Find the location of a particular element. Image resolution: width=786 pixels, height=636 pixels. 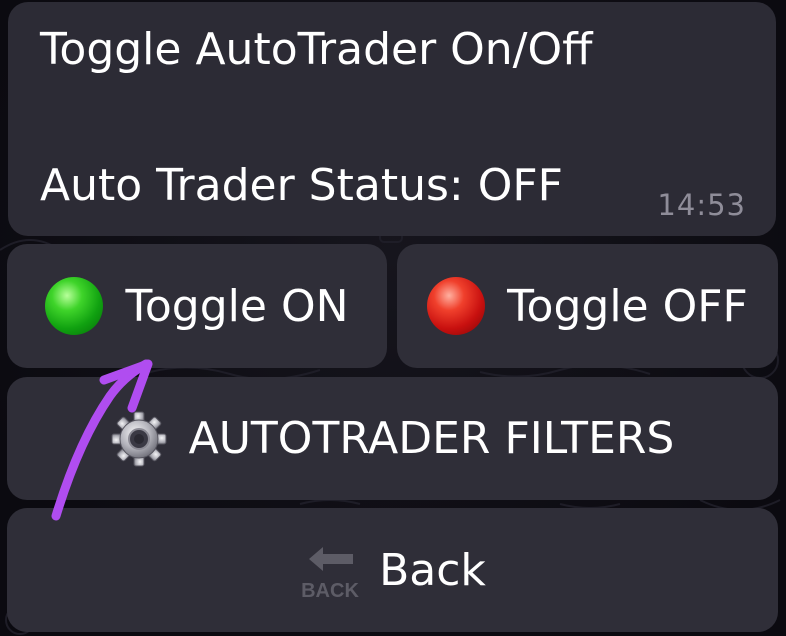

autotrader-filters-label: AUTOTRADER FILTERS is located at coordinates (431, 438).